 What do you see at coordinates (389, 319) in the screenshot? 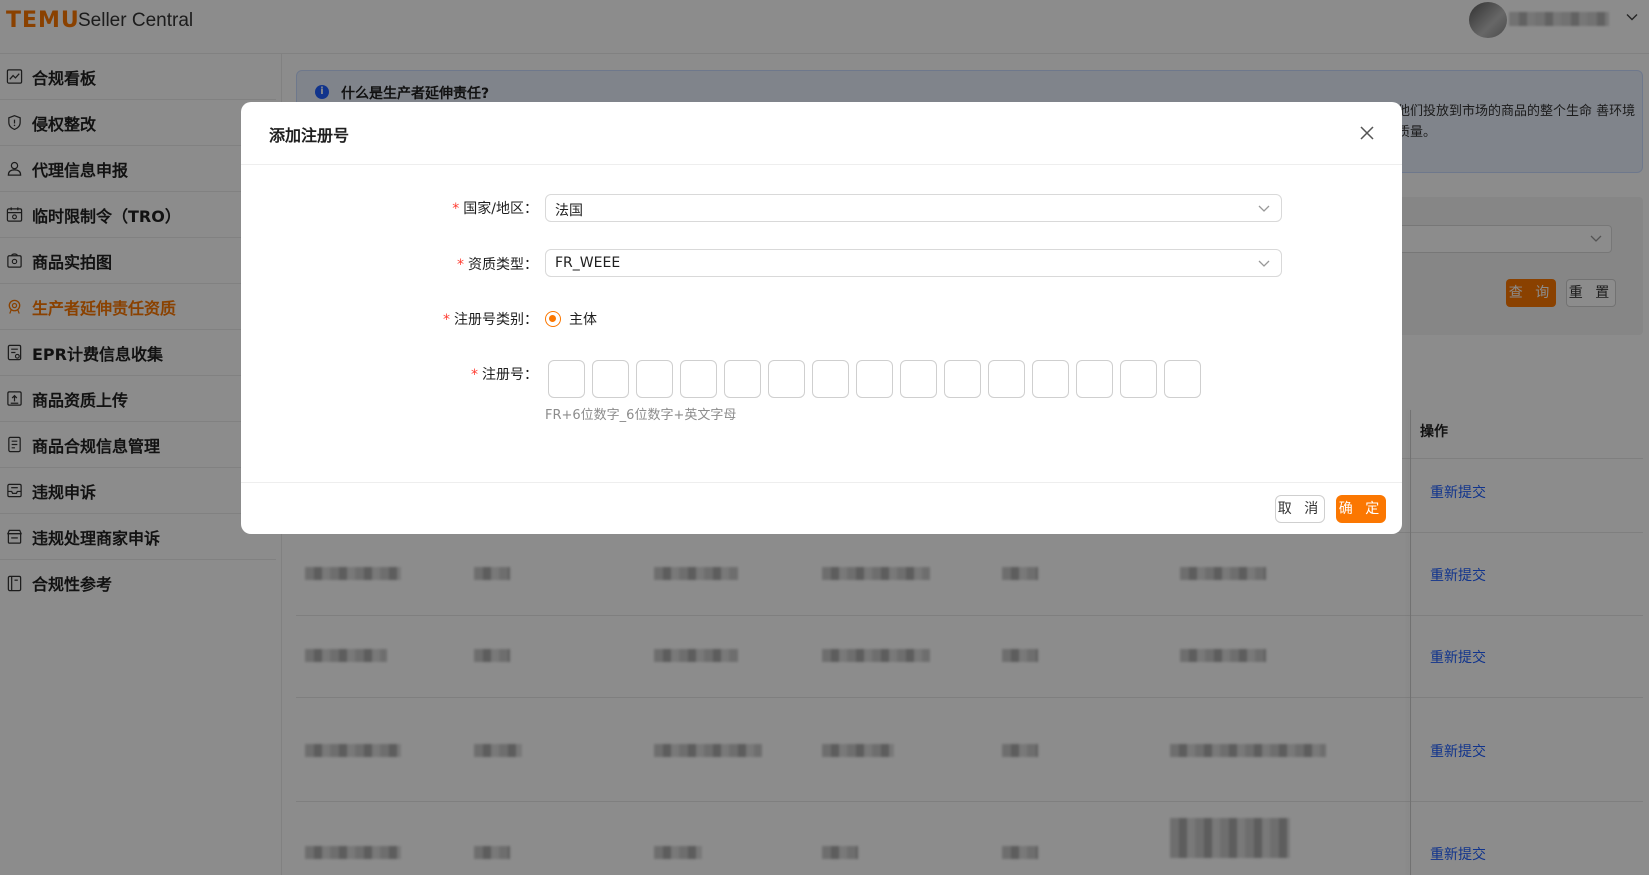
I see `reg-category-label-row: * 注册号类别：` at bounding box center [389, 319].